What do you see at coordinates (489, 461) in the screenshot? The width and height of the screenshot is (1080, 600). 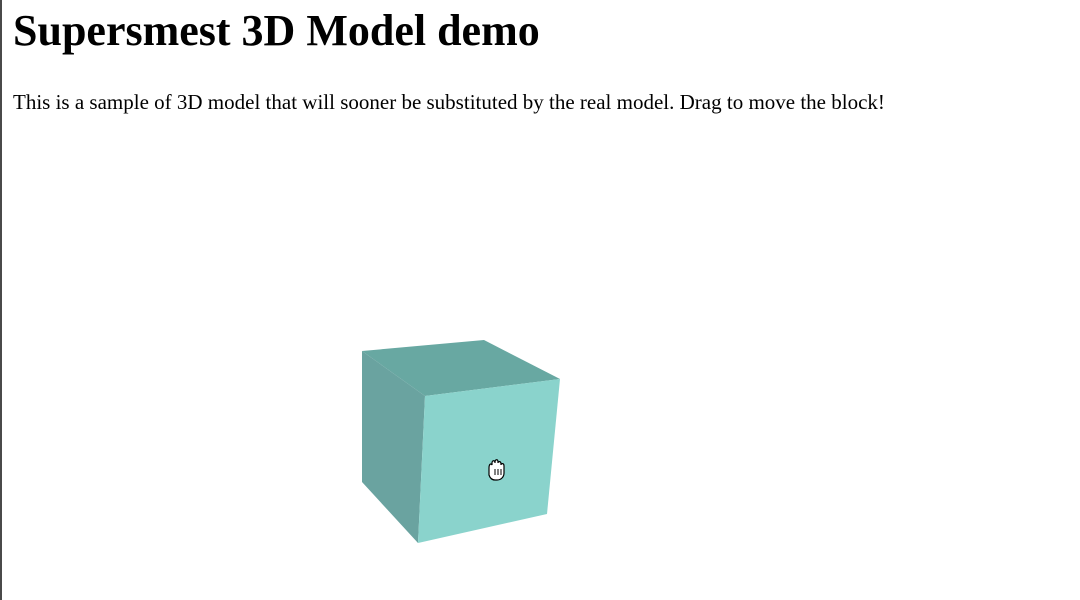 I see `cube-front-face` at bounding box center [489, 461].